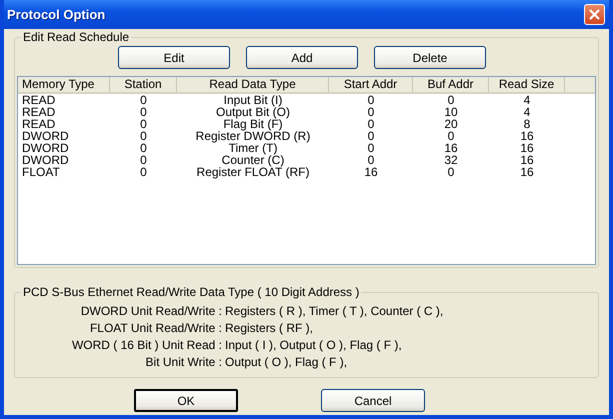  I want to click on table-cell: Register FLOAT (RF), so click(253, 172).